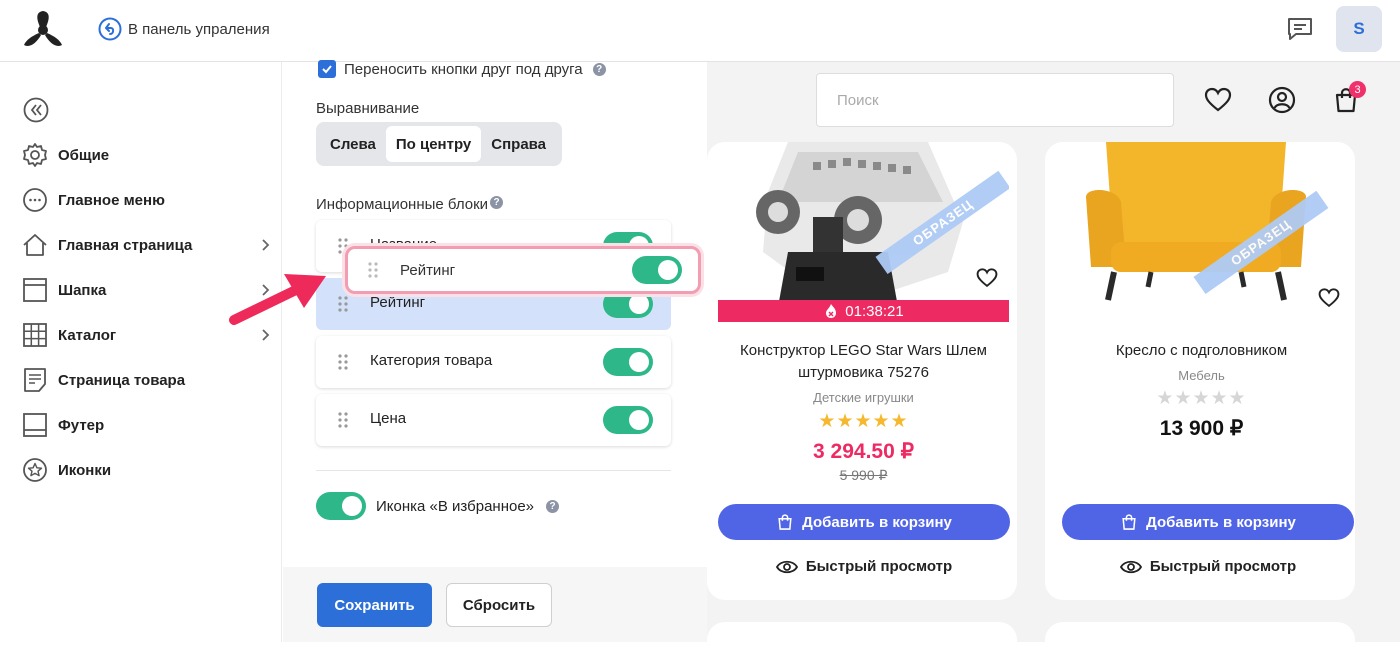 The width and height of the screenshot is (1400, 662). What do you see at coordinates (523, 270) in the screenshot?
I see `dragged-info-block: Рейтинг` at bounding box center [523, 270].